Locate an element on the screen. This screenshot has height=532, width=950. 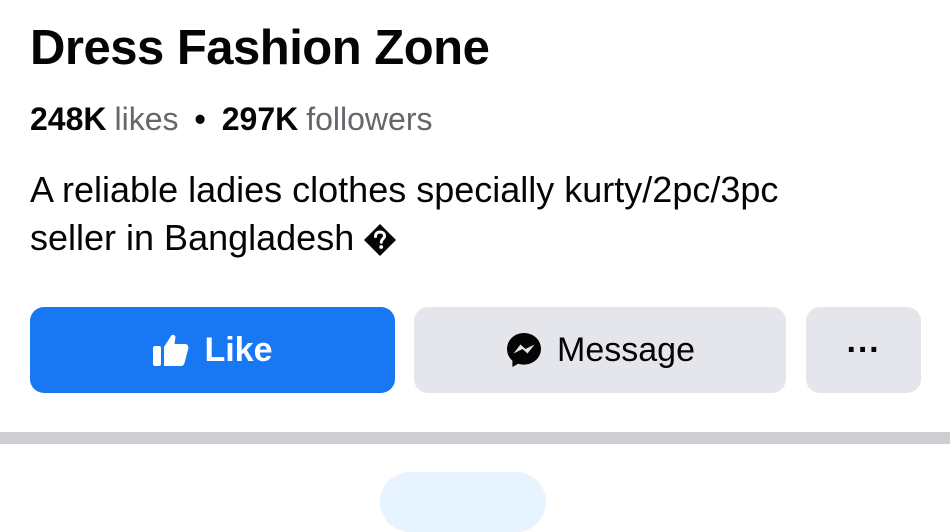
more-options-button: ··· is located at coordinates (863, 350).